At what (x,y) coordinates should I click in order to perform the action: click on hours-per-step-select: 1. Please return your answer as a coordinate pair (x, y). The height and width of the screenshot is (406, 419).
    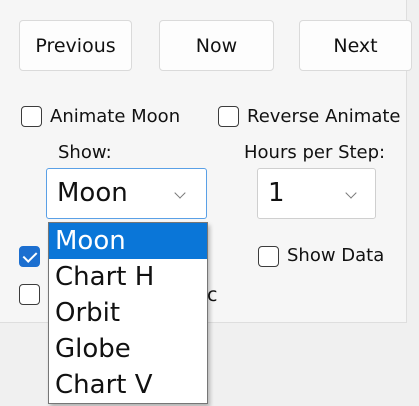
    Looking at the image, I should click on (316, 193).